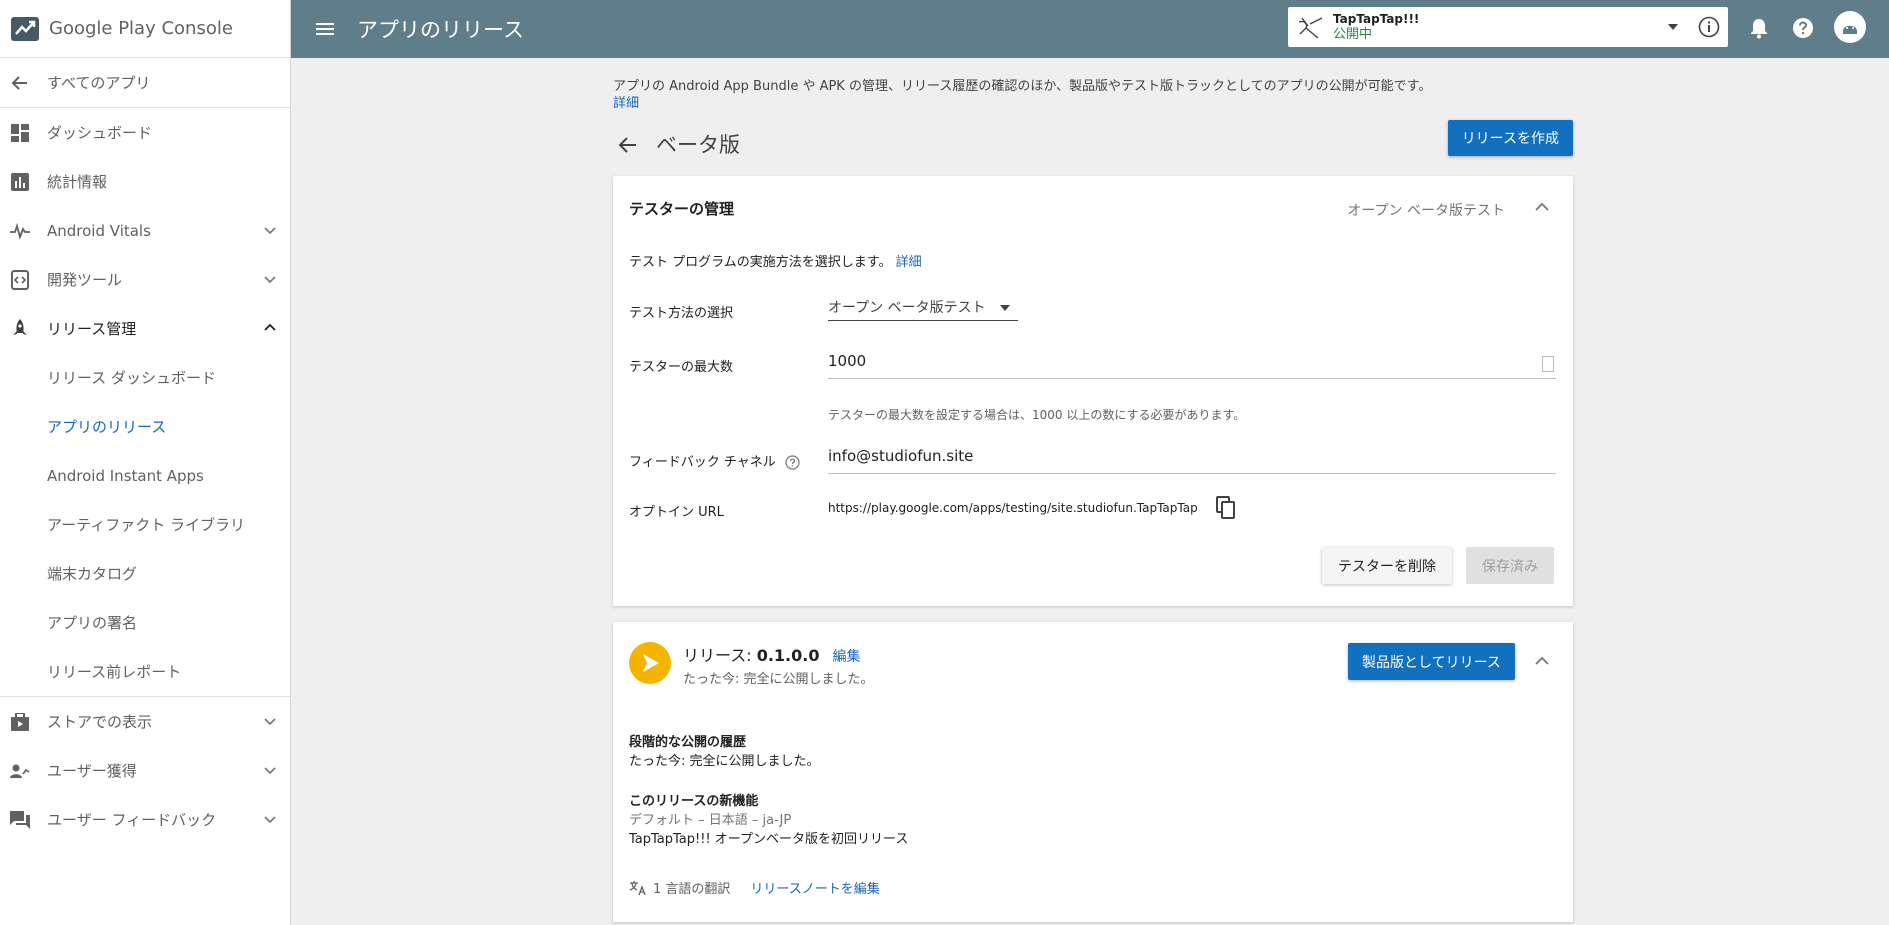 This screenshot has height=925, width=1889. What do you see at coordinates (20, 133) in the screenshot?
I see `dashboard-icon` at bounding box center [20, 133].